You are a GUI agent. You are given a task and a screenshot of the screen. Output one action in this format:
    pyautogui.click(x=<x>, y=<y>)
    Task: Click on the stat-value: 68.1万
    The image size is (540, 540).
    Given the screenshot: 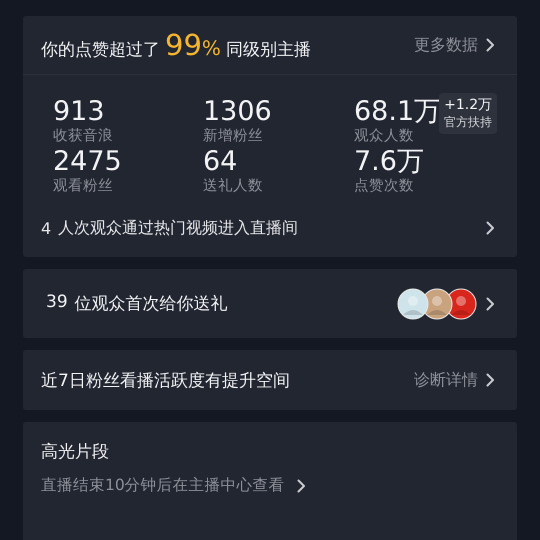 What is the action you would take?
    pyautogui.click(x=398, y=112)
    